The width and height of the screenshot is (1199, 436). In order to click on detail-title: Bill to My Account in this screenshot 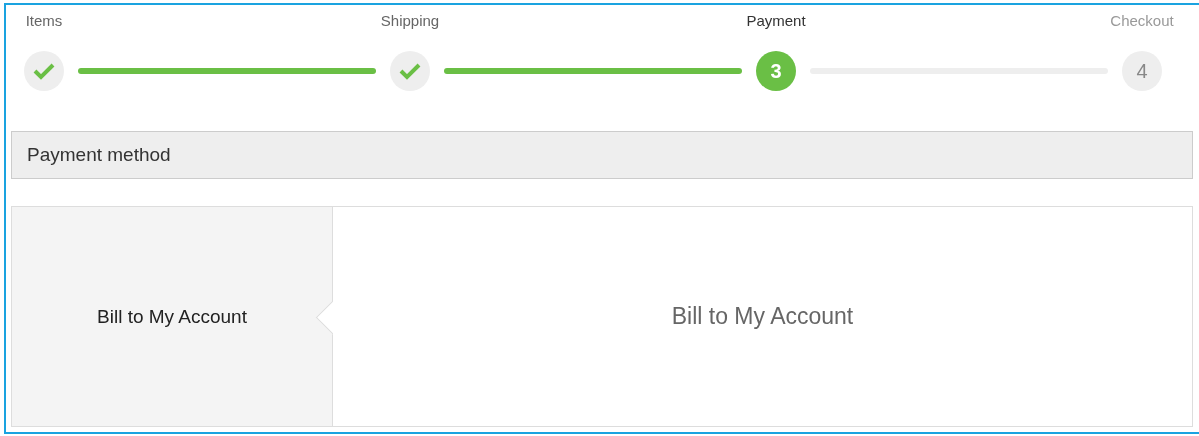, I will do `click(762, 316)`.